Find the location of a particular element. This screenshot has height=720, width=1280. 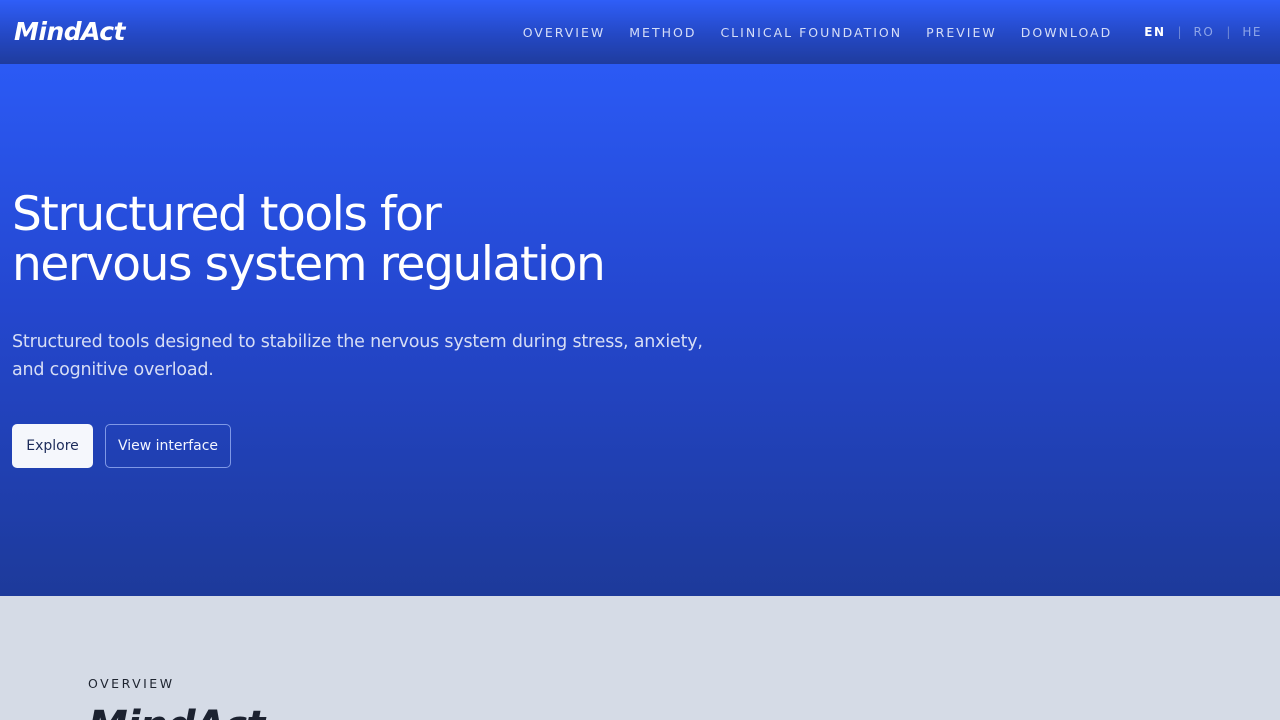

overview-mindact-logo: MindAct is located at coordinates (176, 712).